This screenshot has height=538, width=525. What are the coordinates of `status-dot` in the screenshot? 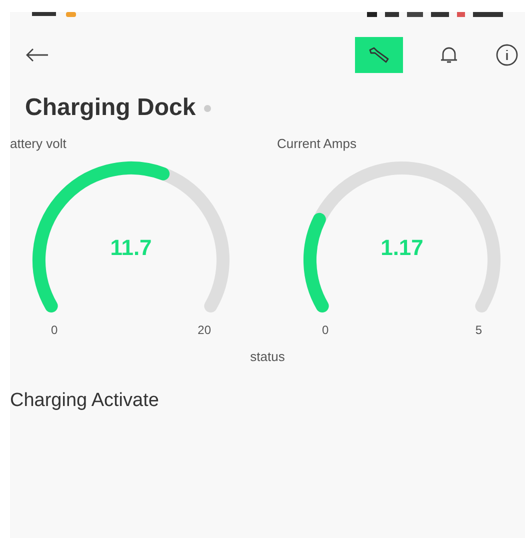 It's located at (207, 108).